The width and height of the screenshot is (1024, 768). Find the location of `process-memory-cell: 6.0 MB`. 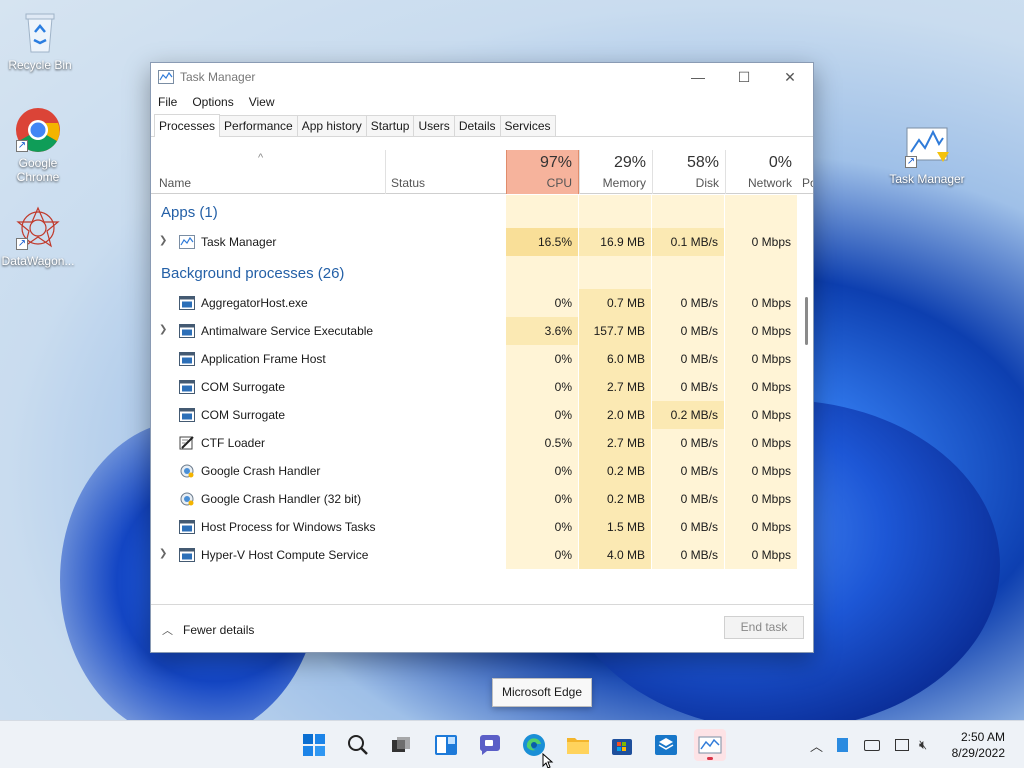

process-memory-cell: 6.0 MB is located at coordinates (615, 359).